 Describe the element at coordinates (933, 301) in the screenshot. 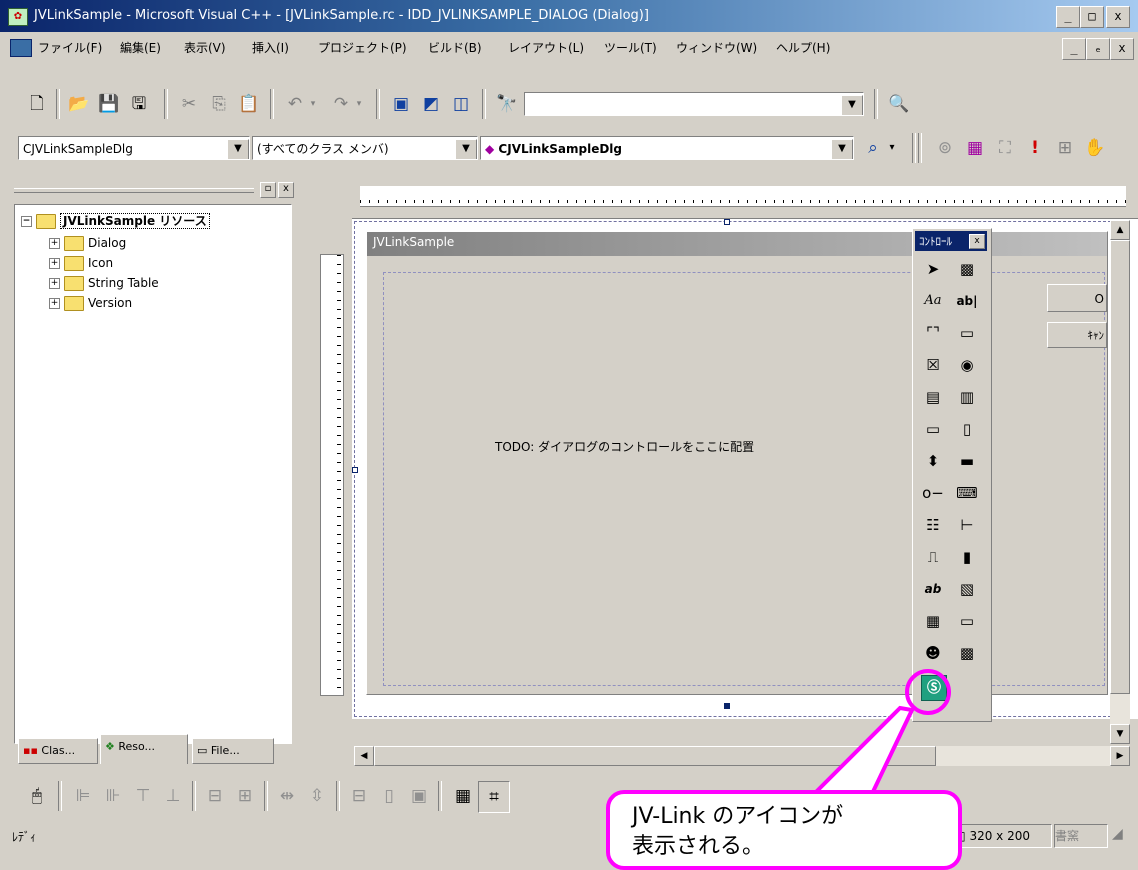

I see `static-text-icon: Aa` at that location.